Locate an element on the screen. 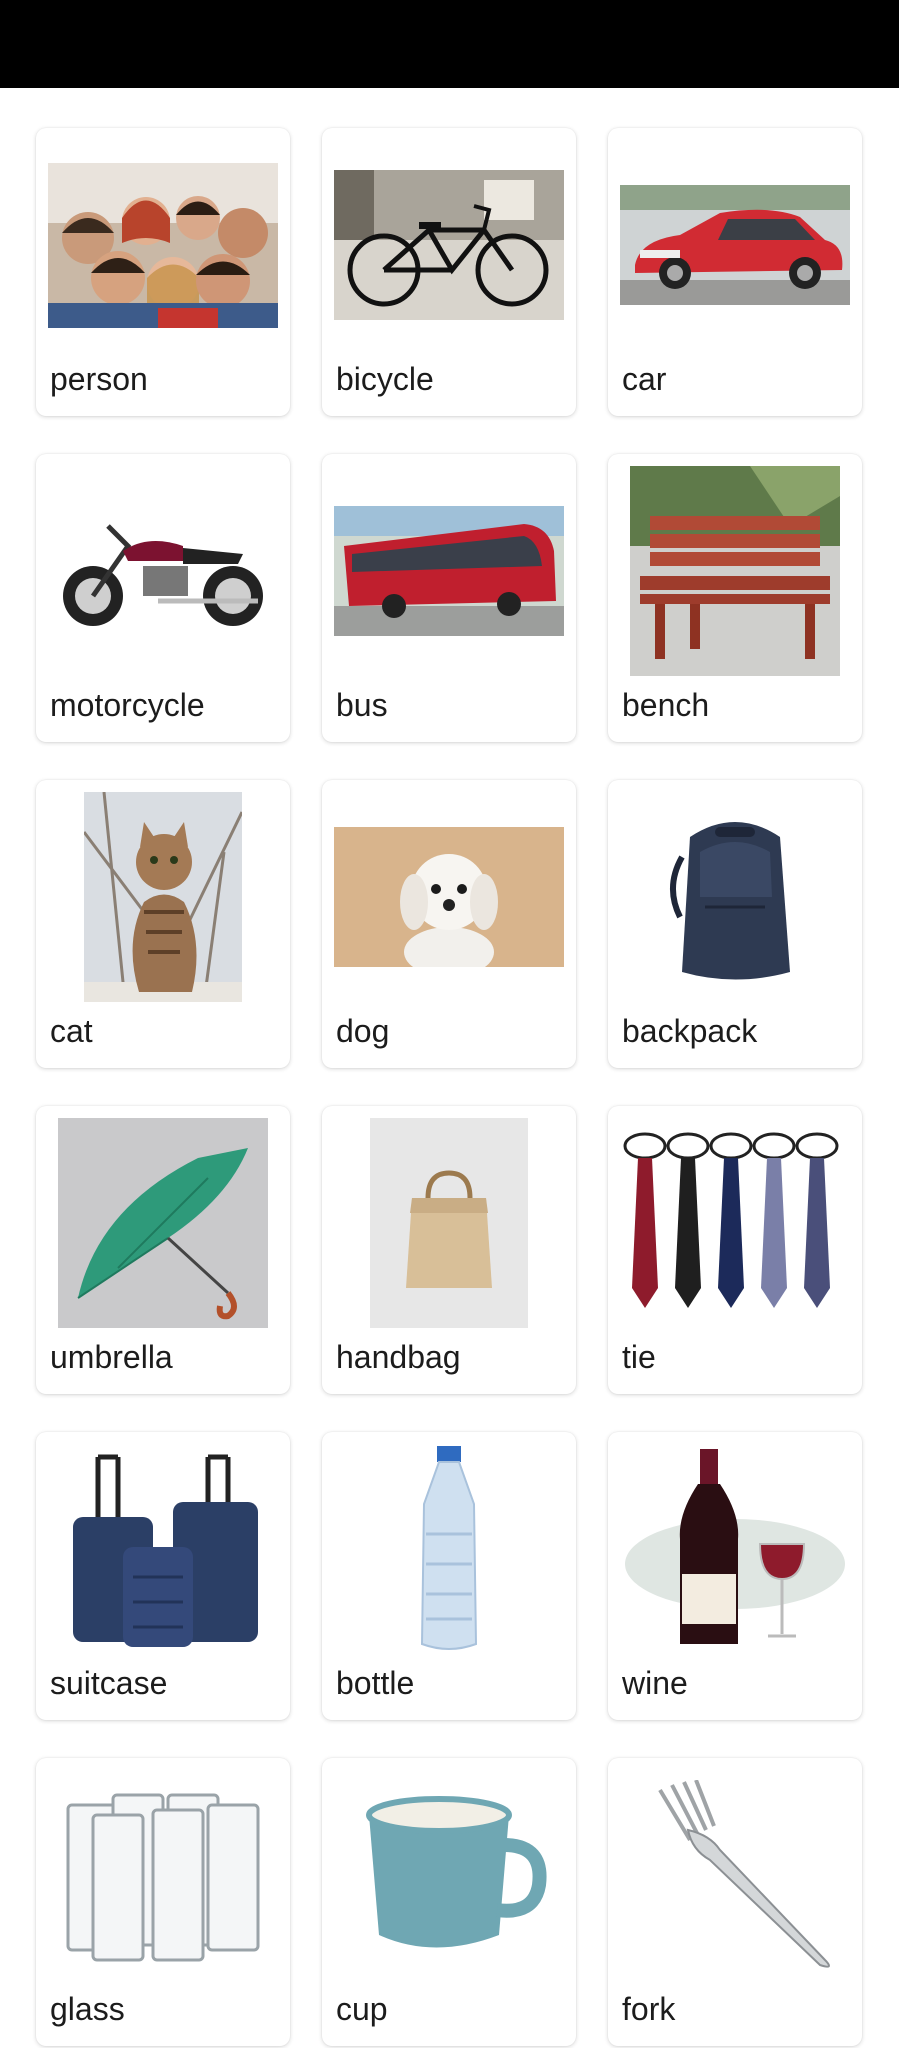 Image resolution: width=899 pixels, height=2048 pixels. category-card-cup: cup is located at coordinates (449, 1902).